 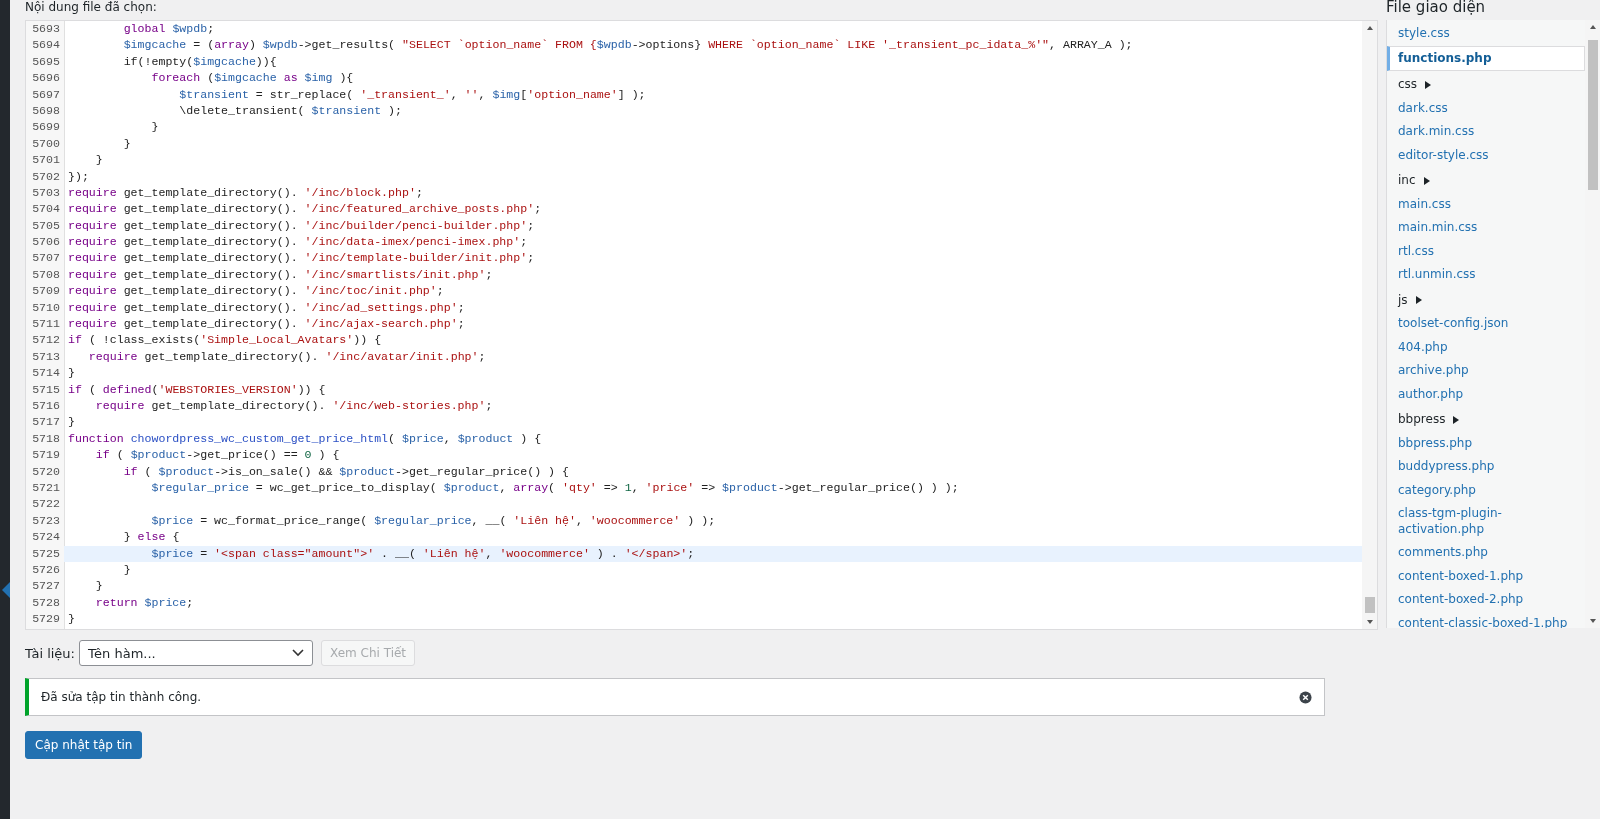 What do you see at coordinates (1486, 347) in the screenshot?
I see `file-item: 404.php` at bounding box center [1486, 347].